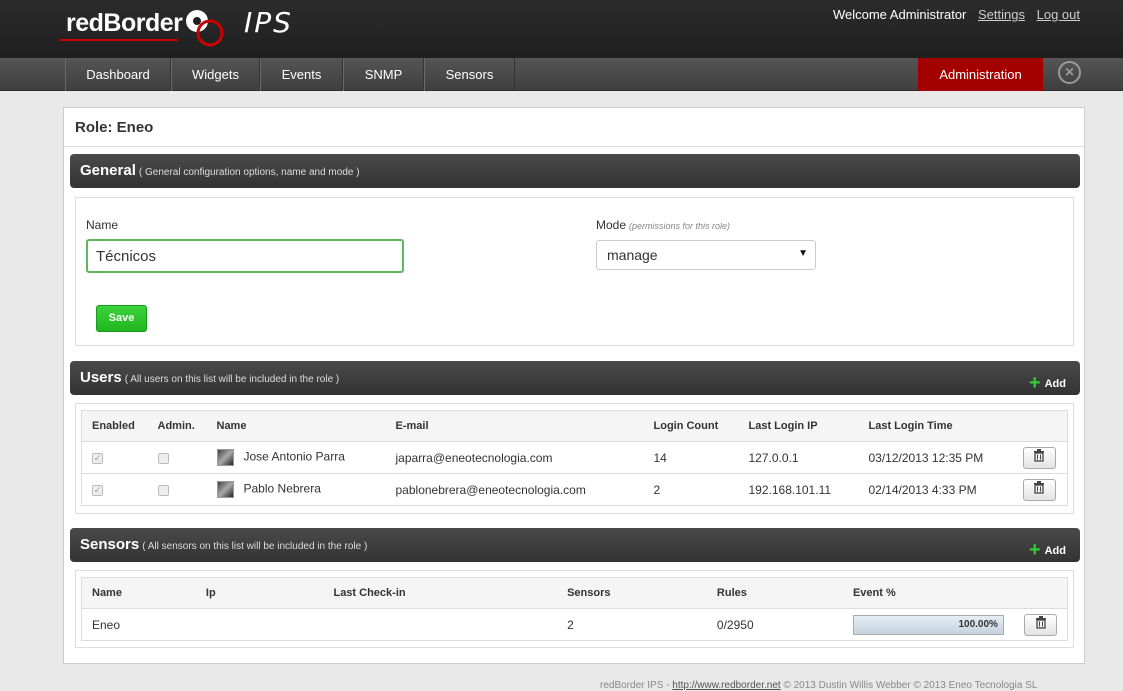 The height and width of the screenshot is (691, 1123). I want to click on add-sensor-label: Add, so click(1055, 551).